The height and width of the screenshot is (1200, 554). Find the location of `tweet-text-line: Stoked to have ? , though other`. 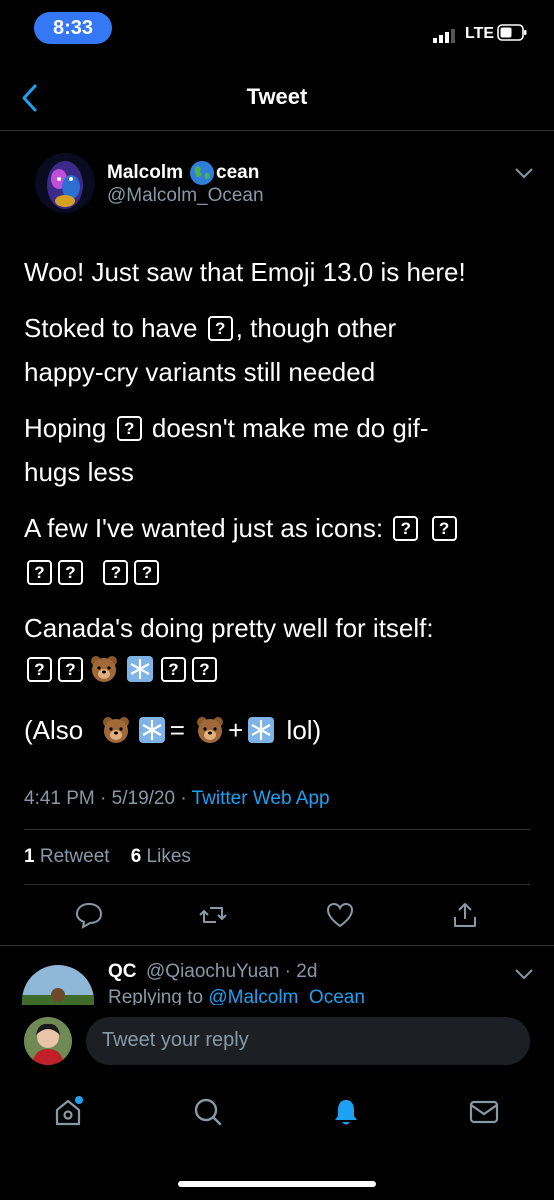

tweet-text-line: Stoked to have ? , though other is located at coordinates (210, 328).